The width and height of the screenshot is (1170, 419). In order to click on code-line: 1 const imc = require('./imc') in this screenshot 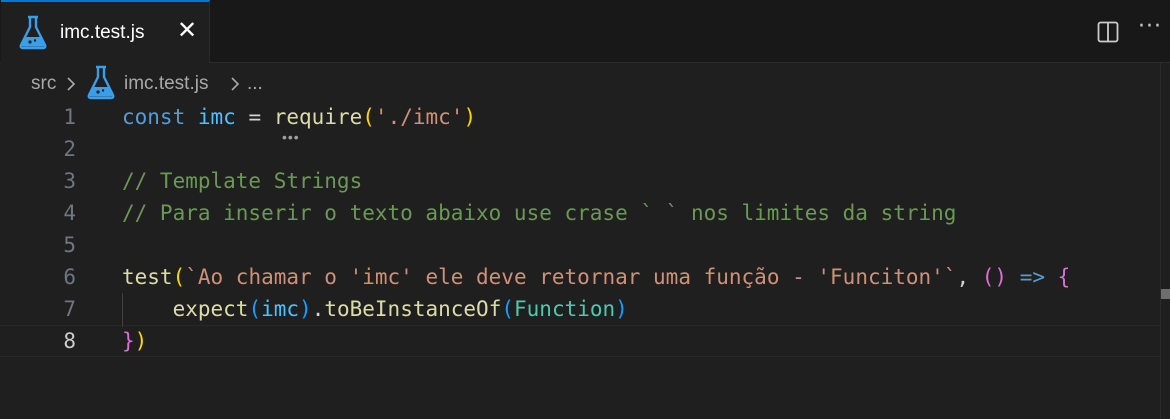, I will do `click(580, 117)`.